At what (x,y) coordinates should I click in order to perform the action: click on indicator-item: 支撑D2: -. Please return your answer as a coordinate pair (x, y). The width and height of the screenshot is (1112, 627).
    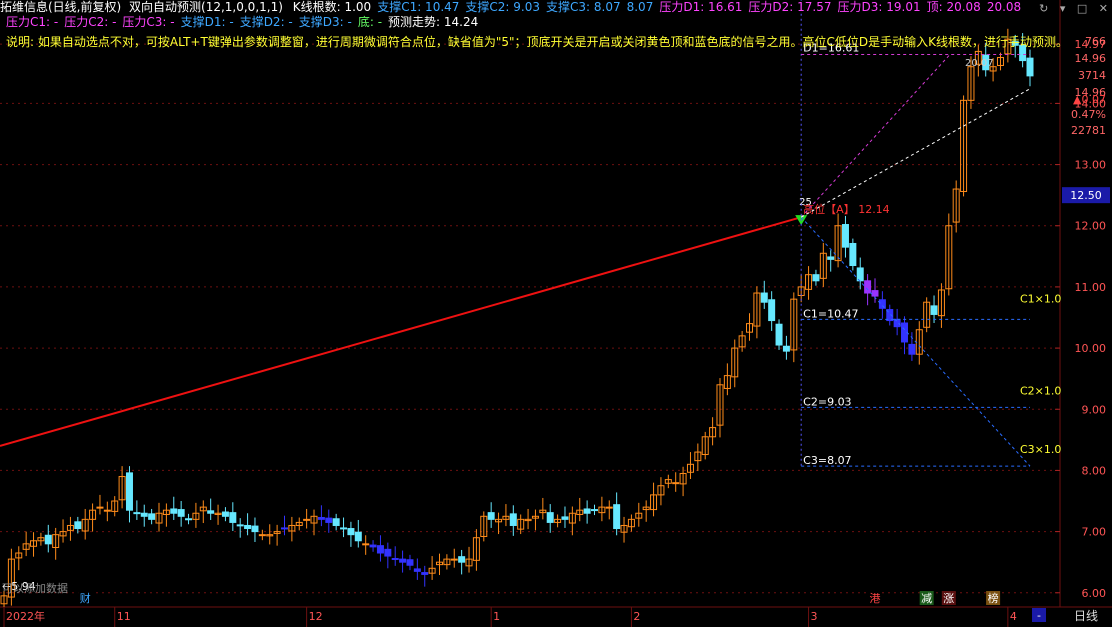
    Looking at the image, I should click on (266, 22).